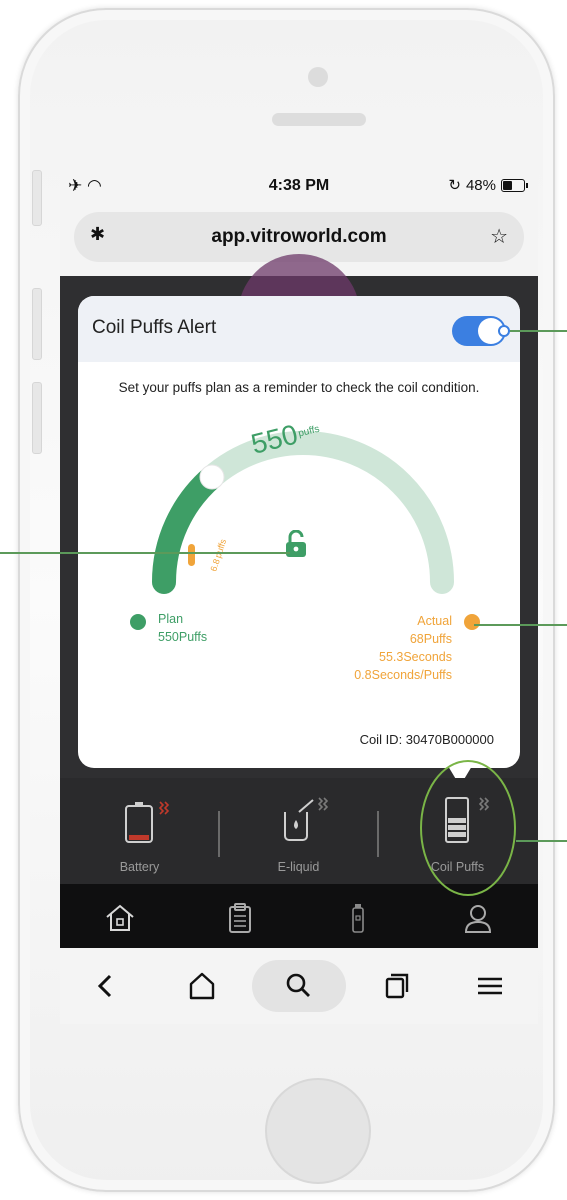  What do you see at coordinates (299, 237) in the screenshot?
I see `url-text: app.vitroworld.com` at bounding box center [299, 237].